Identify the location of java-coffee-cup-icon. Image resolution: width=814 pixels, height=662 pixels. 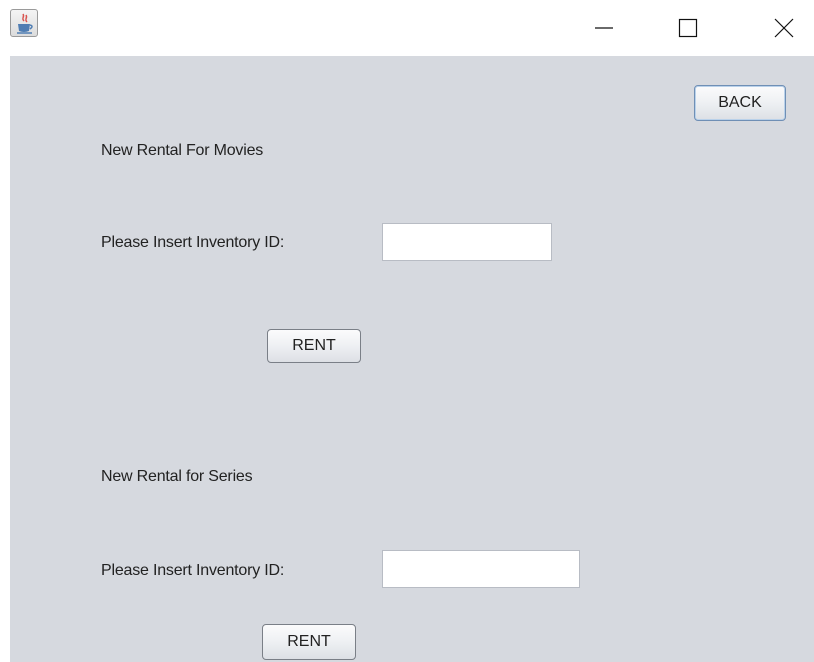
(24, 23).